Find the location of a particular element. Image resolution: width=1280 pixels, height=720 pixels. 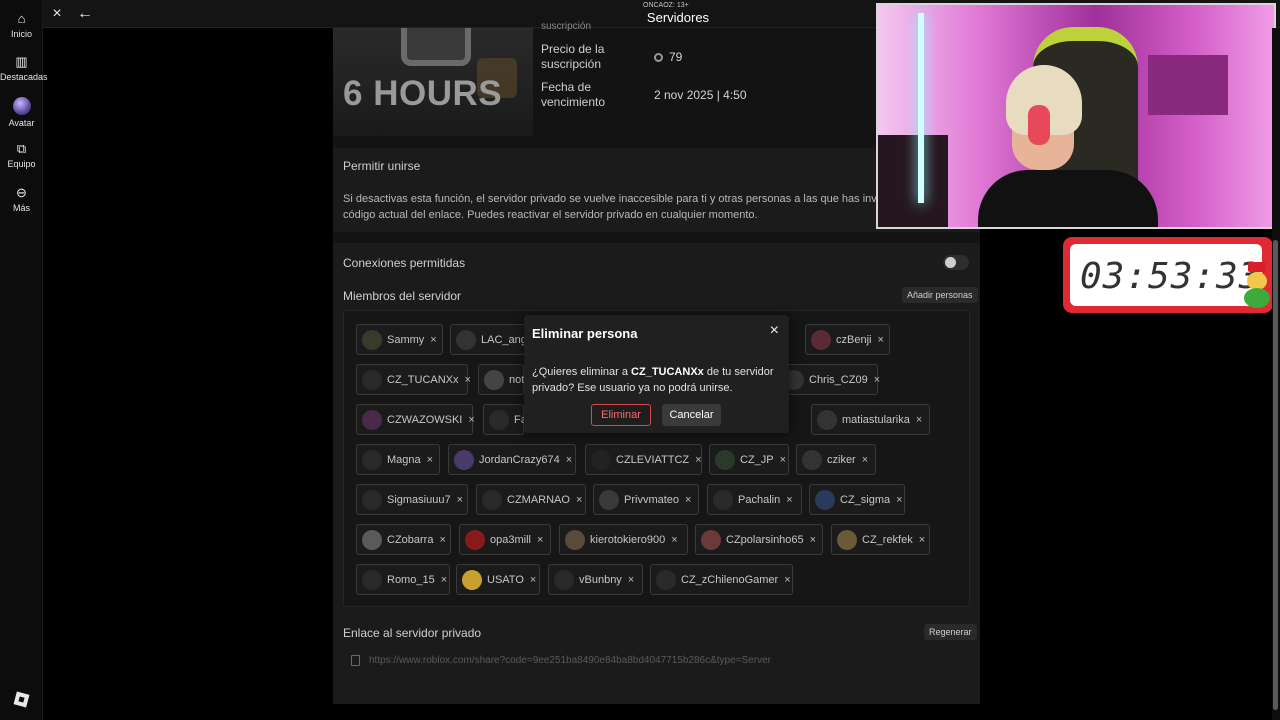

member-name: CZLEVIATTCZ is located at coordinates (653, 459).